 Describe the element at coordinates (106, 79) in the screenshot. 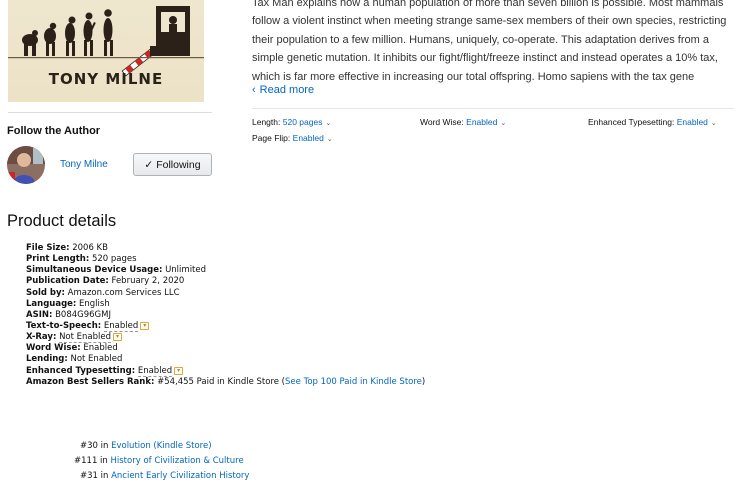

I see `cover-author-name: TONY MILNE` at that location.